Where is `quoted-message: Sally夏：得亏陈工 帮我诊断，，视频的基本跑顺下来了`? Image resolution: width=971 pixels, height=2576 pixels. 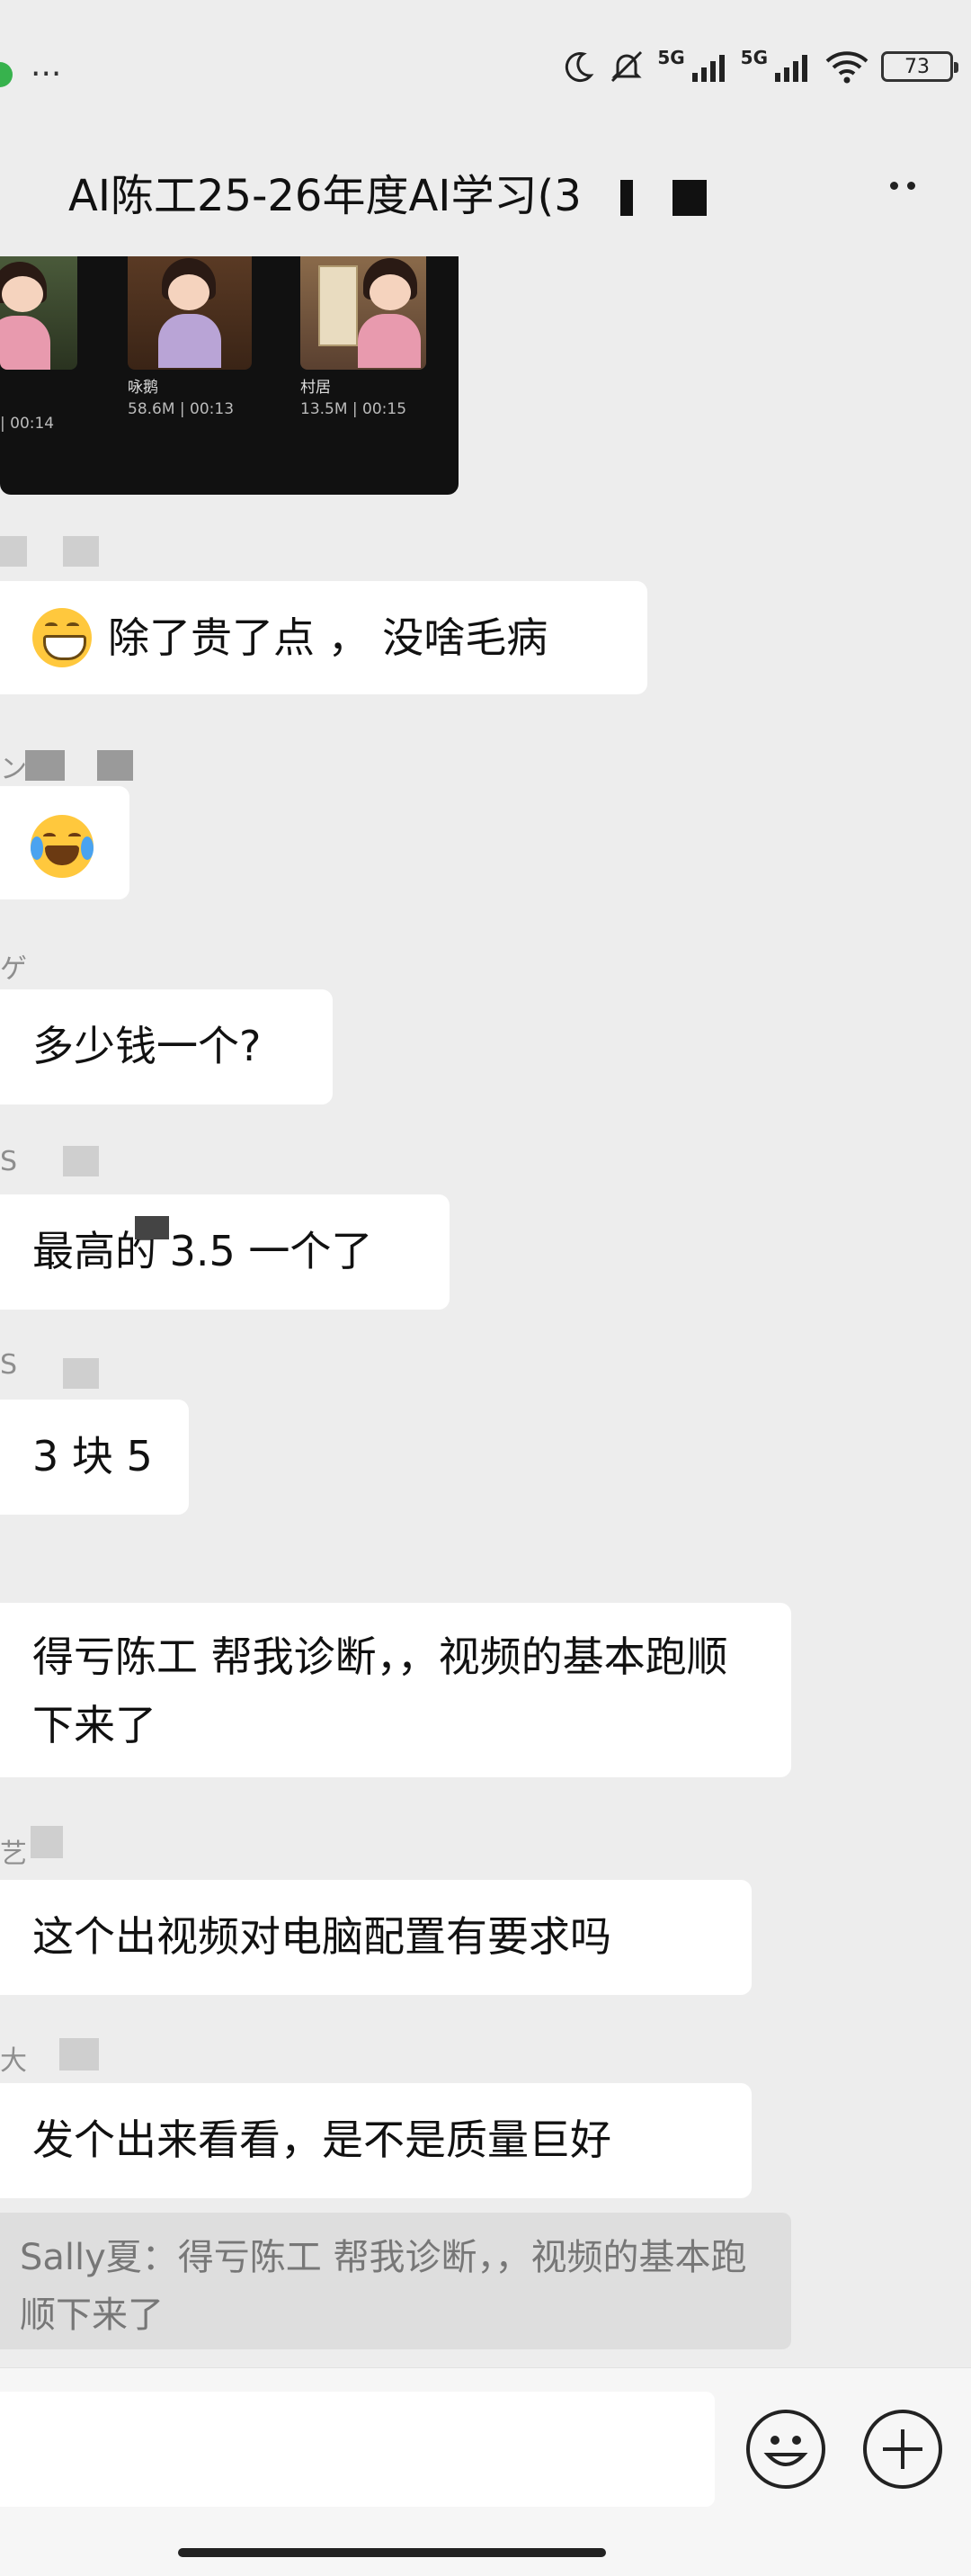
quoted-message: Sally夏：得亏陈工 帮我诊断，，视频的基本跑顺下来了 is located at coordinates (395, 2281).